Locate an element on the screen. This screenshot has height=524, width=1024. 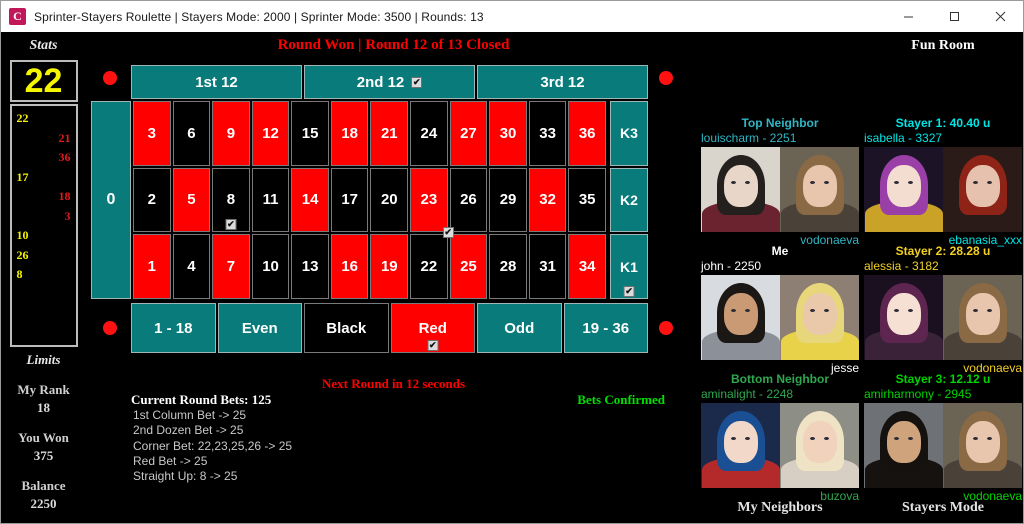
cell-number: 9 is located at coordinates (231, 133).